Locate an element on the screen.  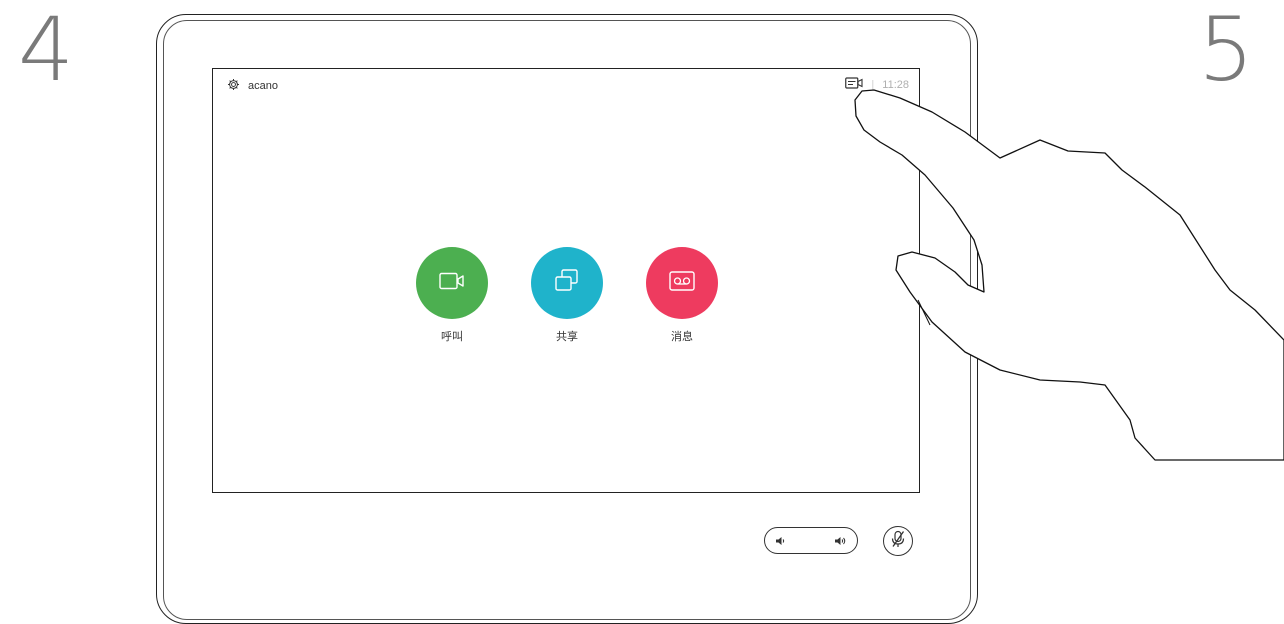
volume-control is located at coordinates (811, 540).